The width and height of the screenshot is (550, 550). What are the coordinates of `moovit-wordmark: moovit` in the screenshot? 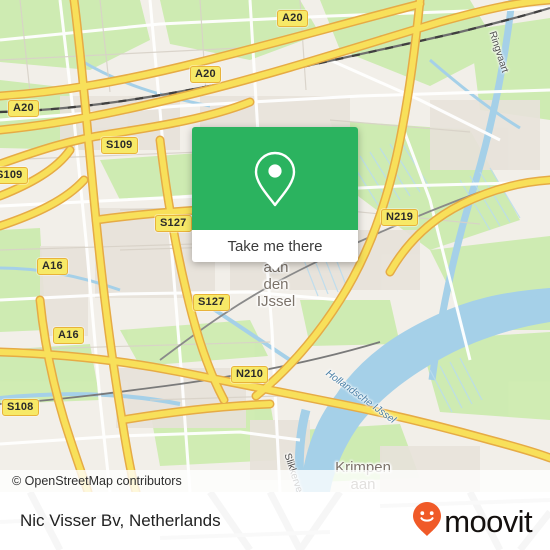 It's located at (488, 521).